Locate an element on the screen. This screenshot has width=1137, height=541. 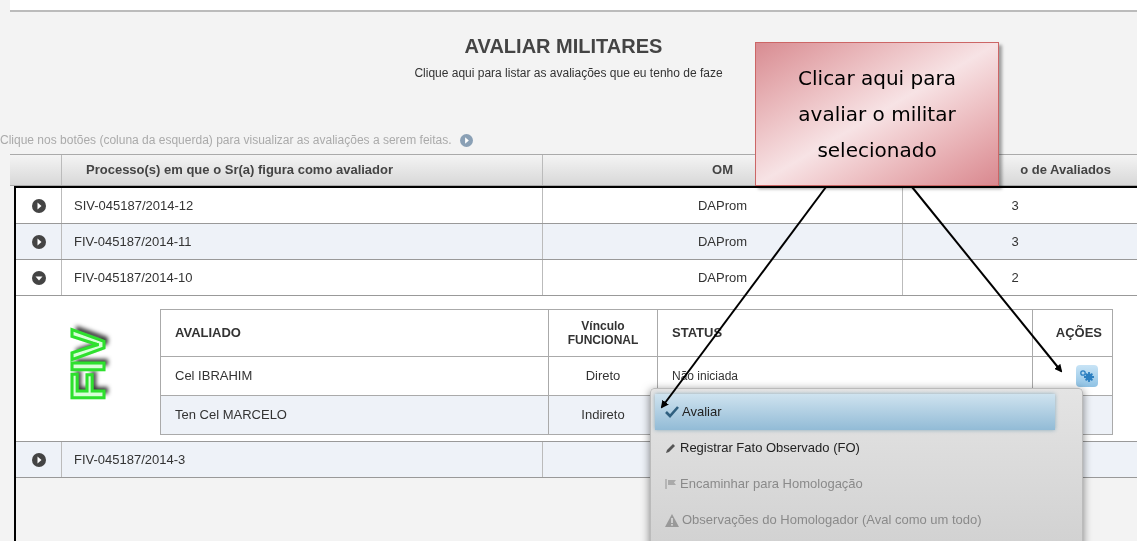
column-header: AVALIADO is located at coordinates (208, 333).